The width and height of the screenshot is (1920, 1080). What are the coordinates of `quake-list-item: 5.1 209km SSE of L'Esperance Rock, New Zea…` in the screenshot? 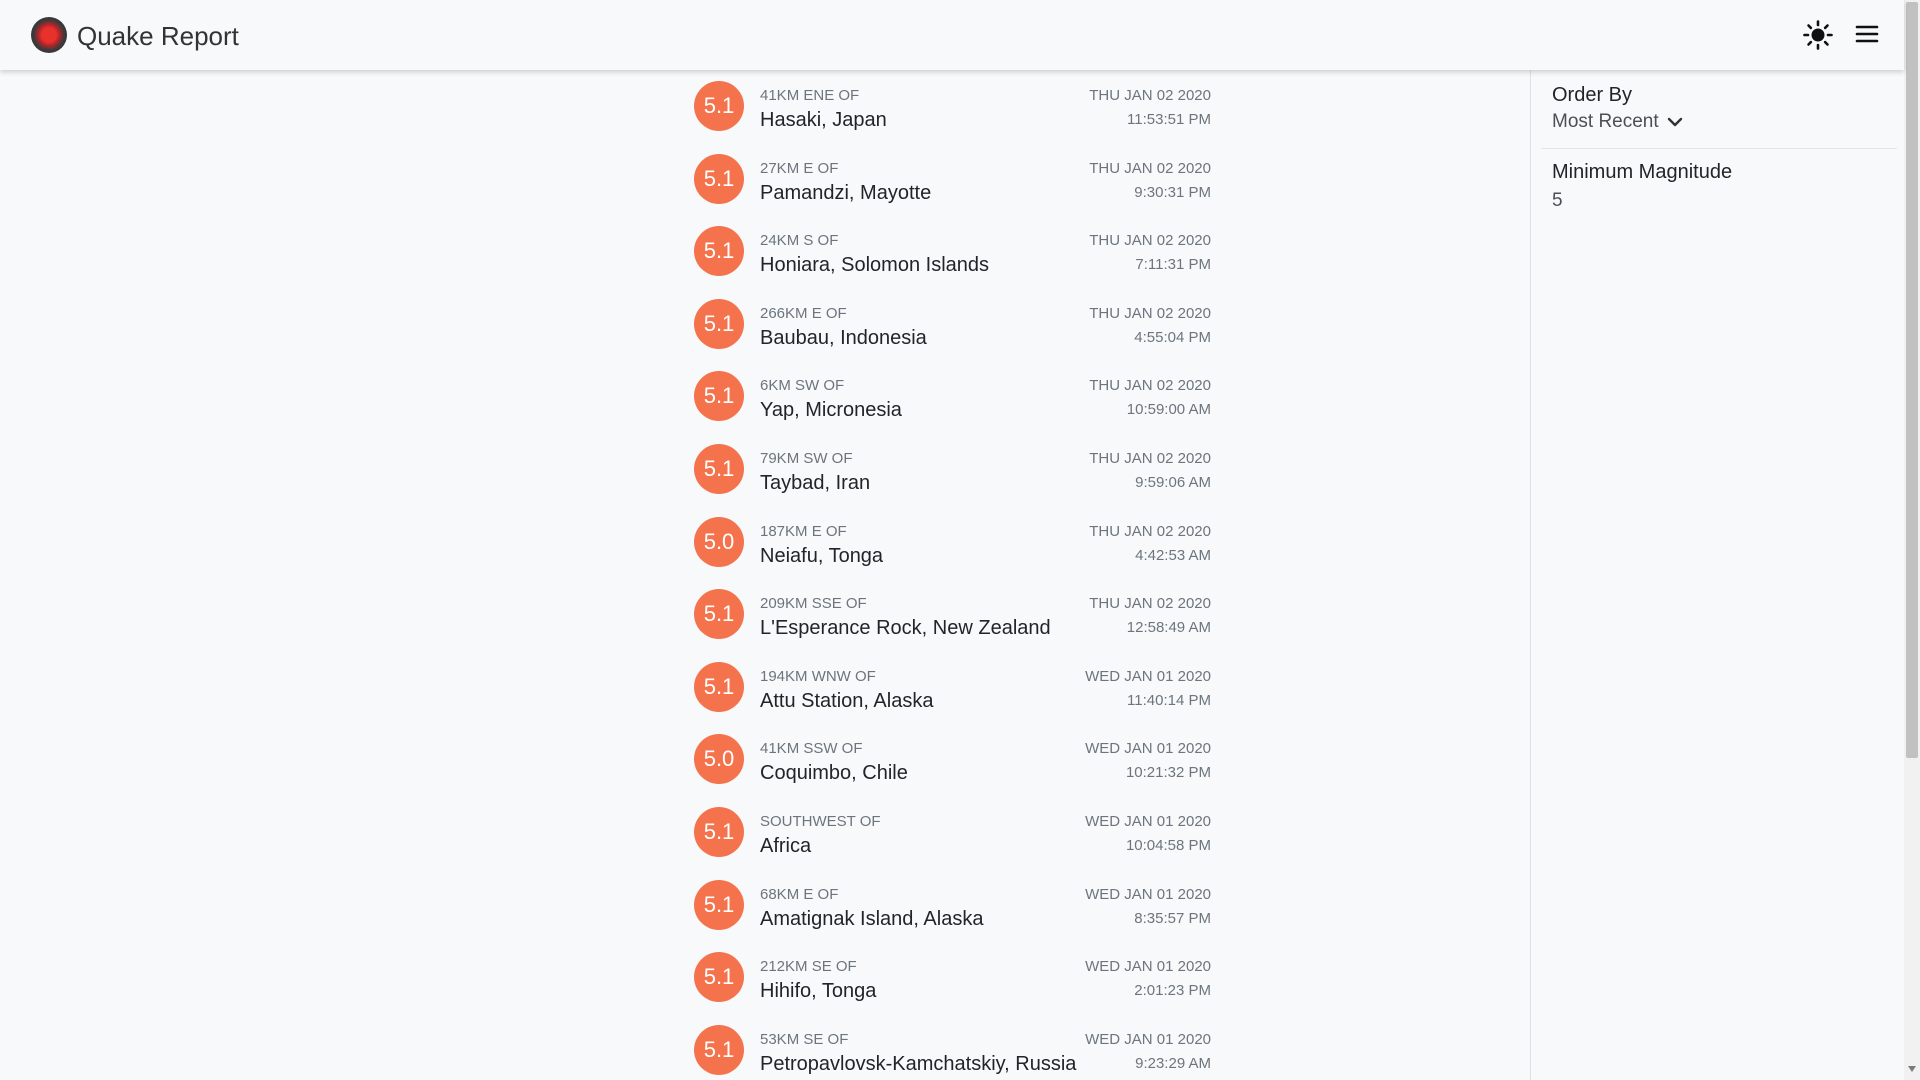 It's located at (953, 614).